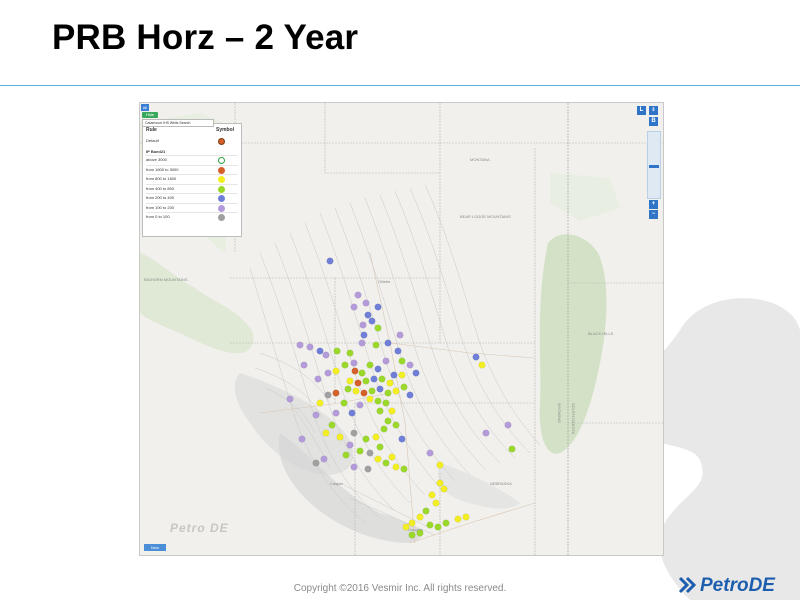 The width and height of the screenshot is (800, 600). Describe the element at coordinates (178, 123) in the screenshot. I see `layer-select: Catamount IHS Wells Search` at that location.